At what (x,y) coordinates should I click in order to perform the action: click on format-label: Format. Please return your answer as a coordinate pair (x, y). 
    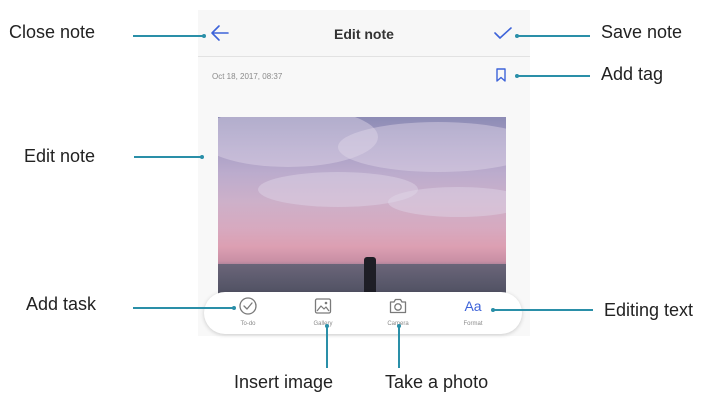
    Looking at the image, I should click on (473, 324).